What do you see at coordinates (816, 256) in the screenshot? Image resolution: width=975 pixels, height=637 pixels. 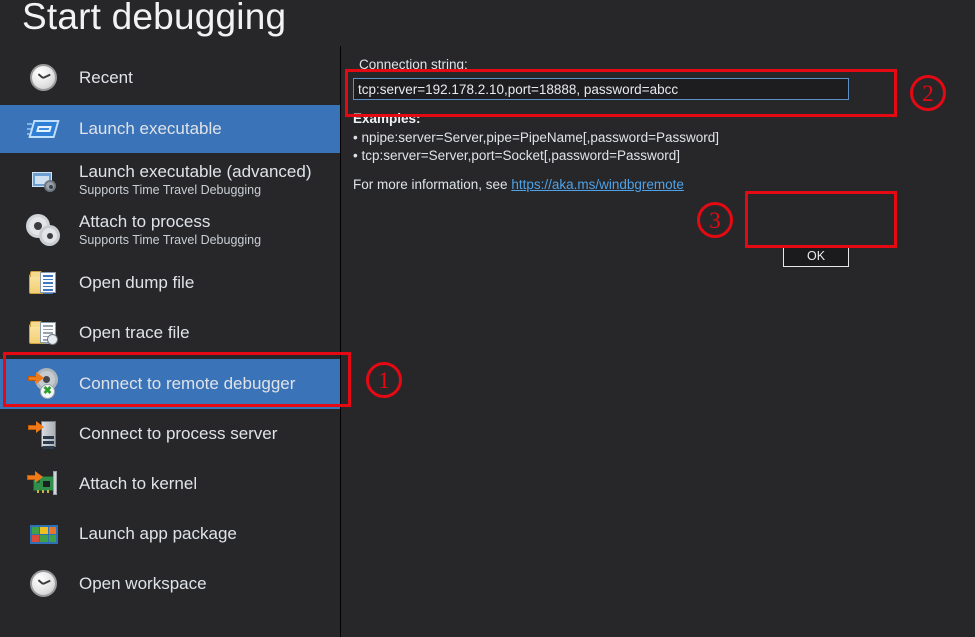 I see `ok-button: OK` at bounding box center [816, 256].